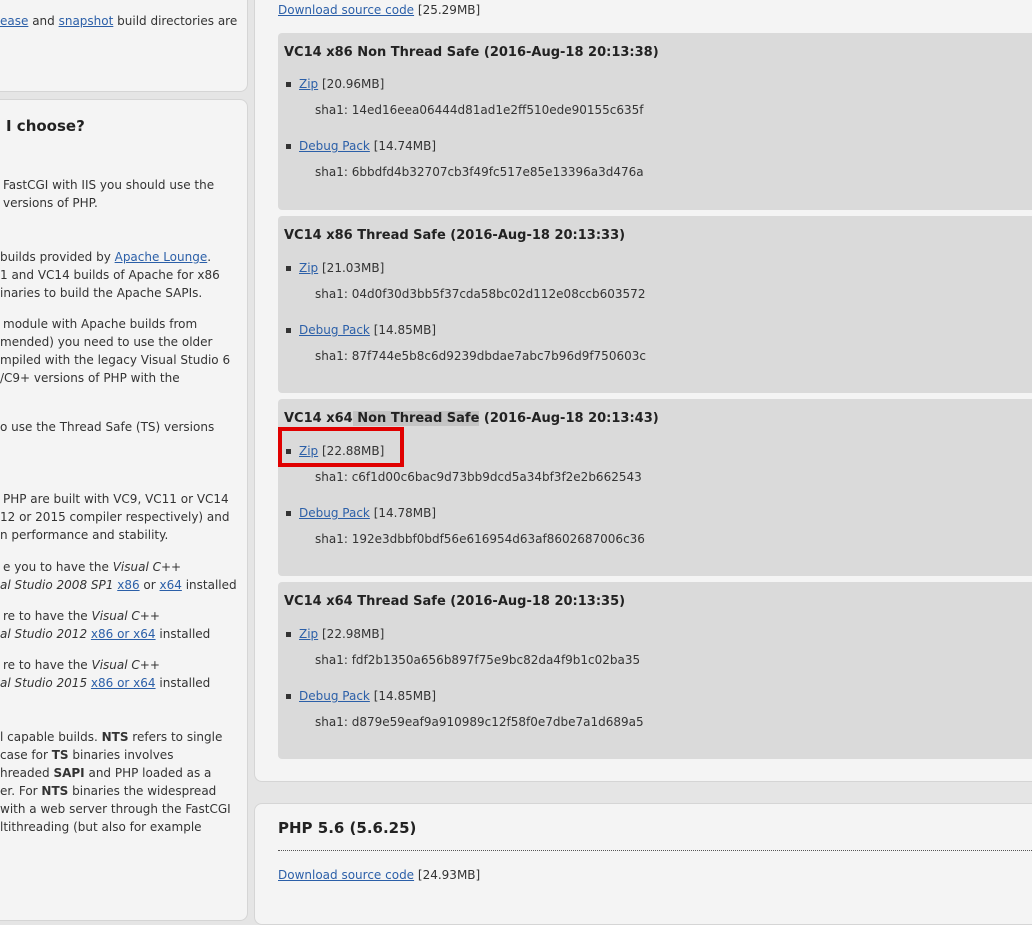  What do you see at coordinates (50, 203) in the screenshot?
I see `para1-line2: versions of PHP.` at bounding box center [50, 203].